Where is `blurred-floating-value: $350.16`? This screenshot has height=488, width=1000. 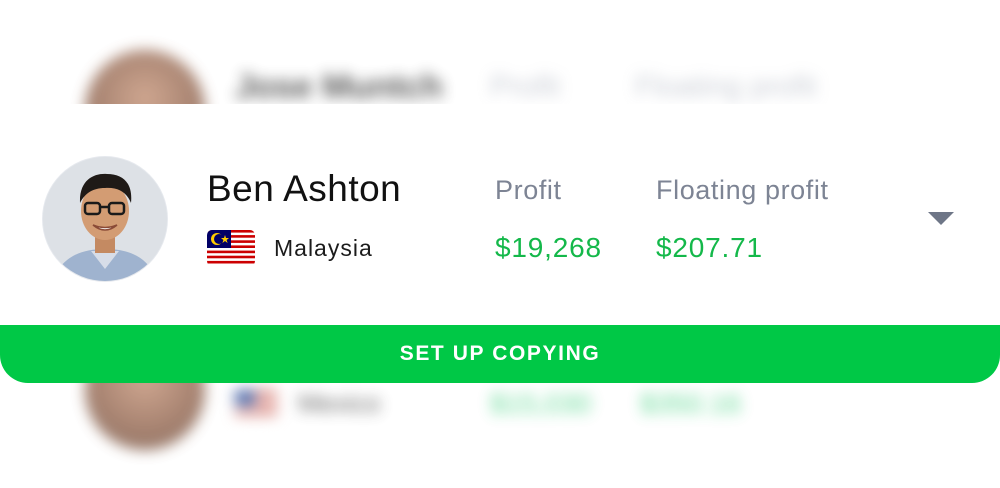
blurred-floating-value: $350.16 is located at coordinates (691, 403).